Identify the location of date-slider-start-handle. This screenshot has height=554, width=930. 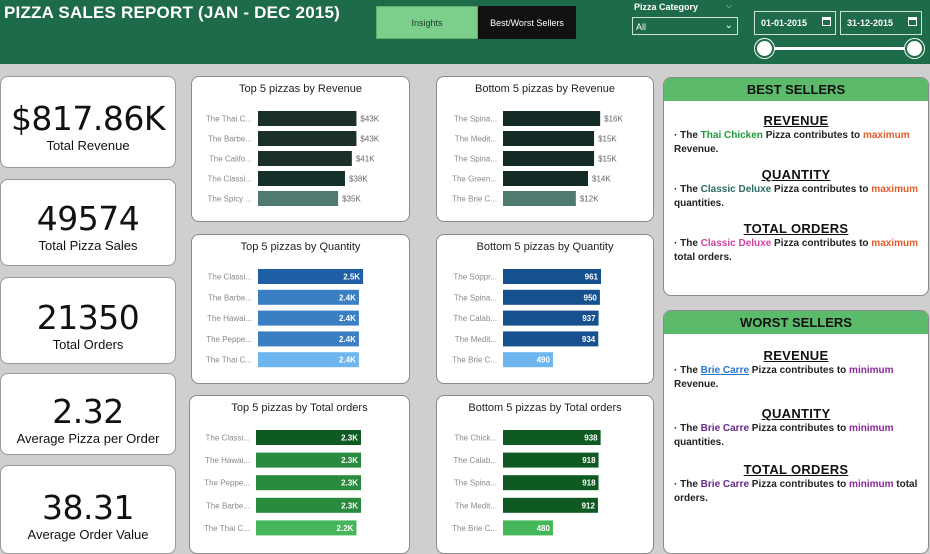
(764, 48).